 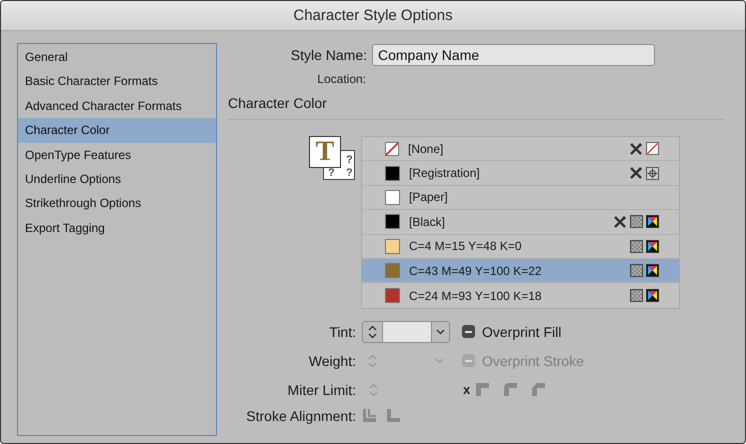 I want to click on style-name-field: Company Name, so click(x=513, y=55).